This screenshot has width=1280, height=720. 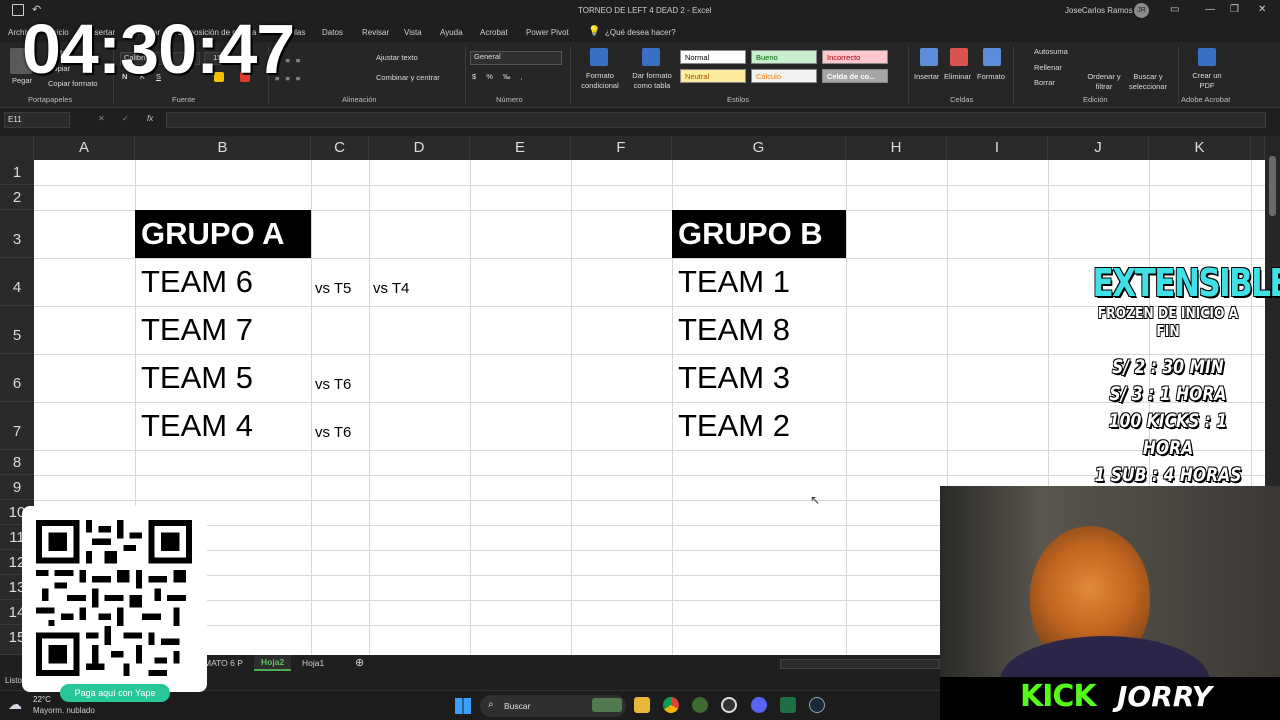 I want to click on format-as-table-icon, so click(x=651, y=57).